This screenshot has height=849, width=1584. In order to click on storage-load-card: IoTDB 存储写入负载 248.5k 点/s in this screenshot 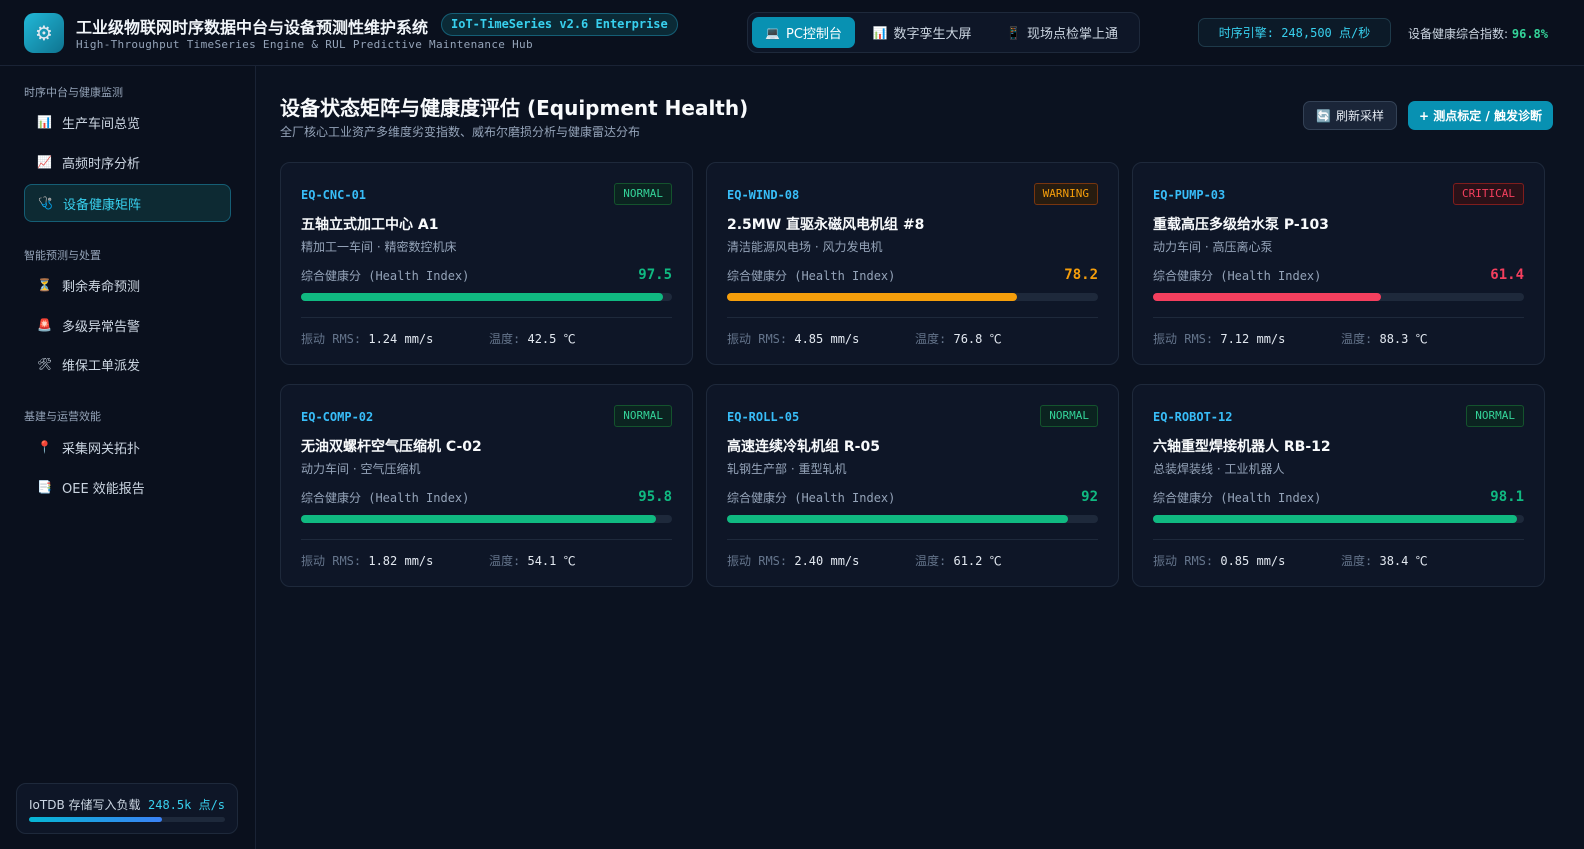, I will do `click(127, 808)`.